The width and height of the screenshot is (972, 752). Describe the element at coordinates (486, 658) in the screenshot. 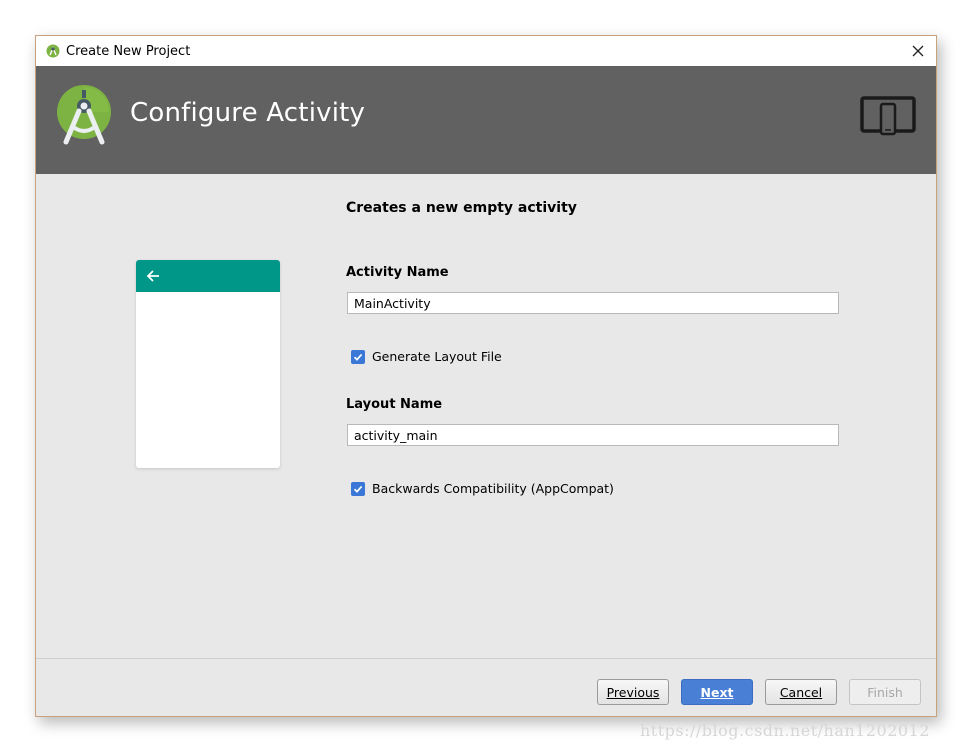

I see `footer-divider` at that location.